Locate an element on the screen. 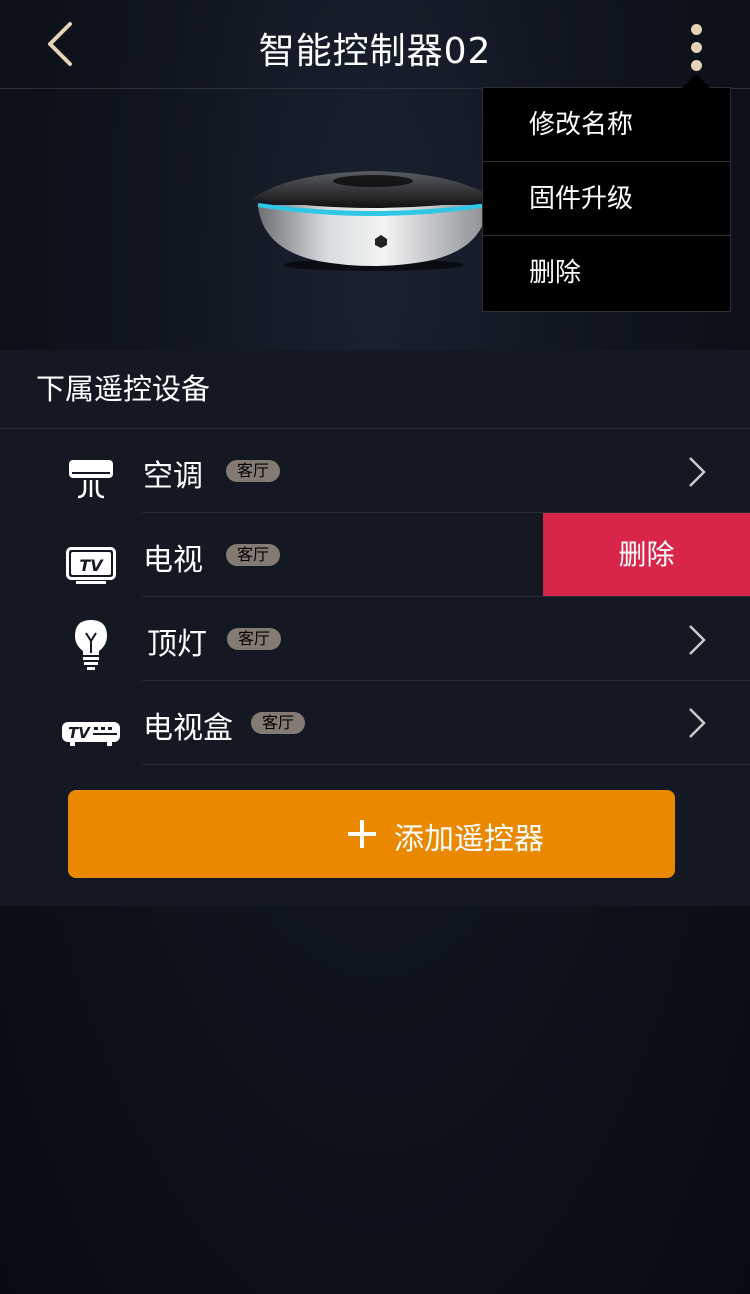  app-header: 智能控制器02 is located at coordinates (375, 44).